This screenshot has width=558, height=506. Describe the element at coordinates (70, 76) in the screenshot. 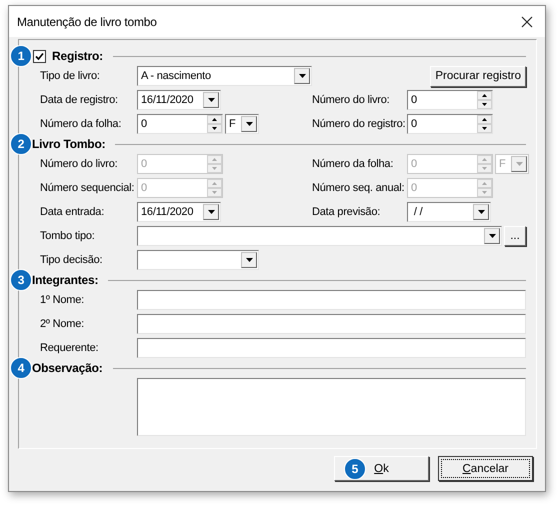

I see `field-label: Tipo de livro:` at that location.